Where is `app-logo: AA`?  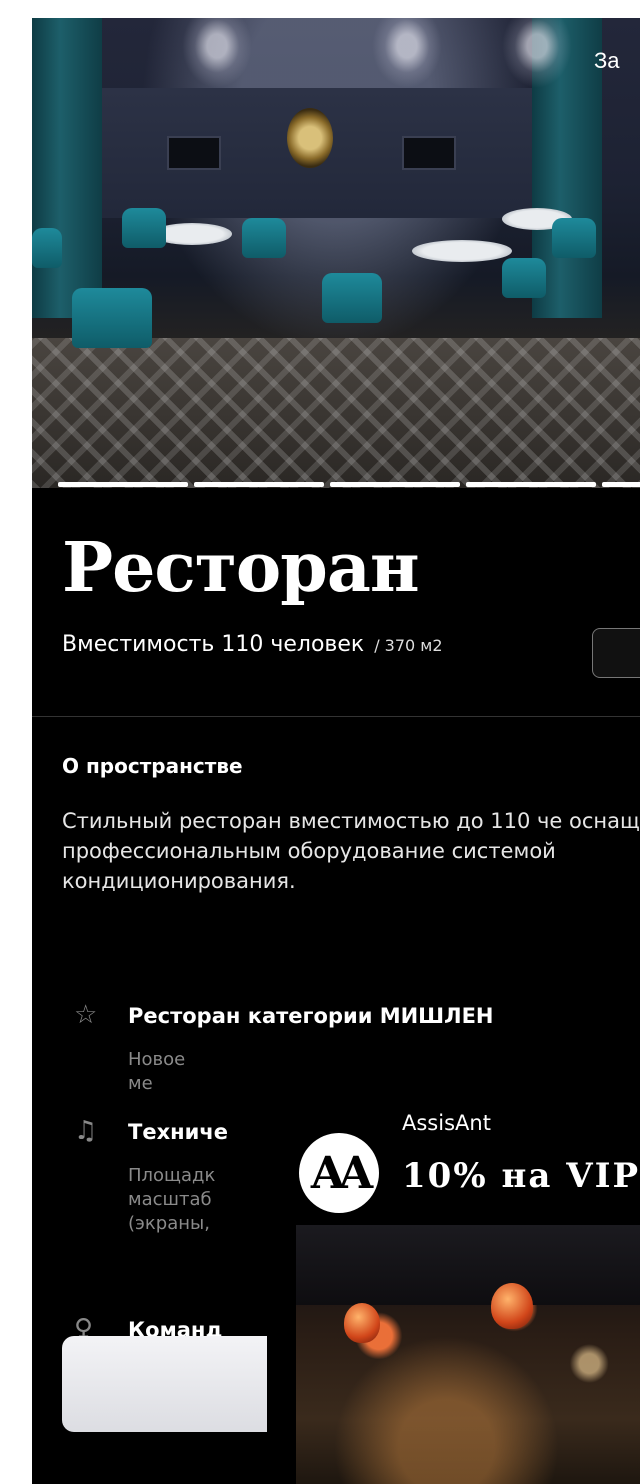 app-logo: AA is located at coordinates (339, 1173).